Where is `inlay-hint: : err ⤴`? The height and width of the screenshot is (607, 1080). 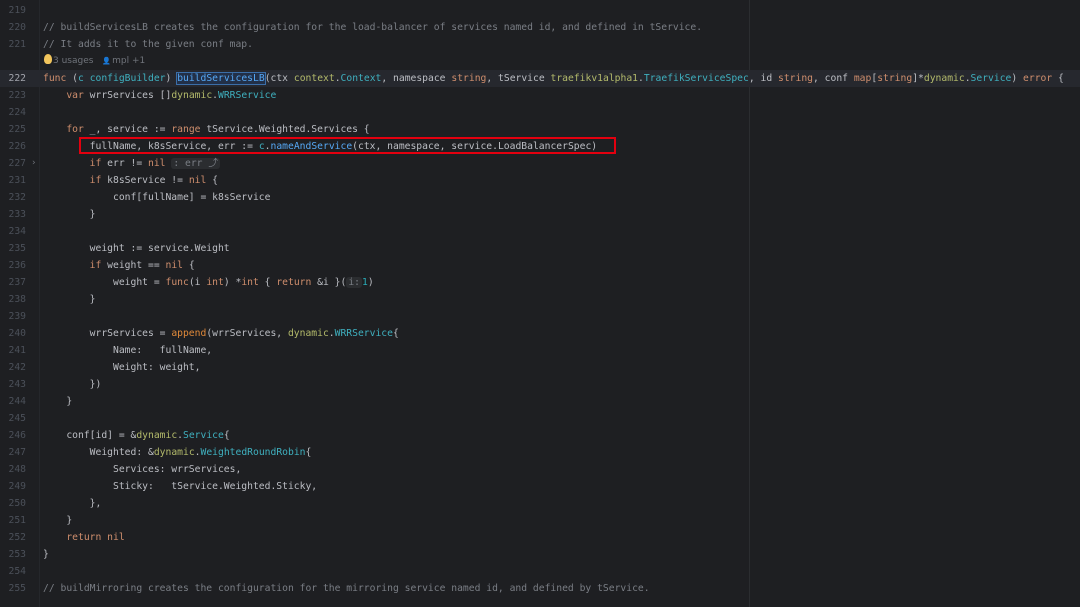
inlay-hint: : err ⤴ is located at coordinates (196, 163).